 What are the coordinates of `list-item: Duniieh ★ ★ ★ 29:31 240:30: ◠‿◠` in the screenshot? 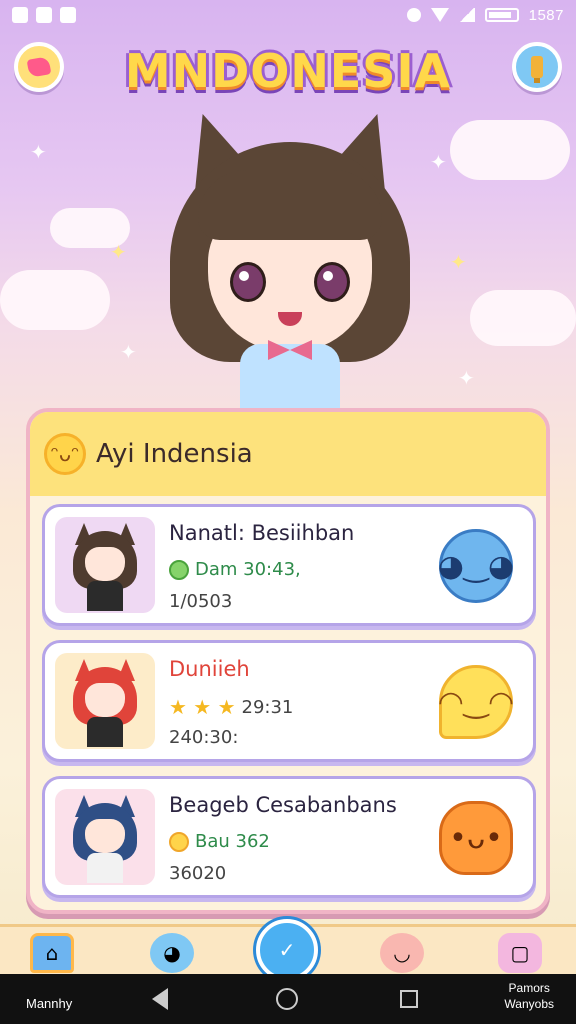 It's located at (289, 701).